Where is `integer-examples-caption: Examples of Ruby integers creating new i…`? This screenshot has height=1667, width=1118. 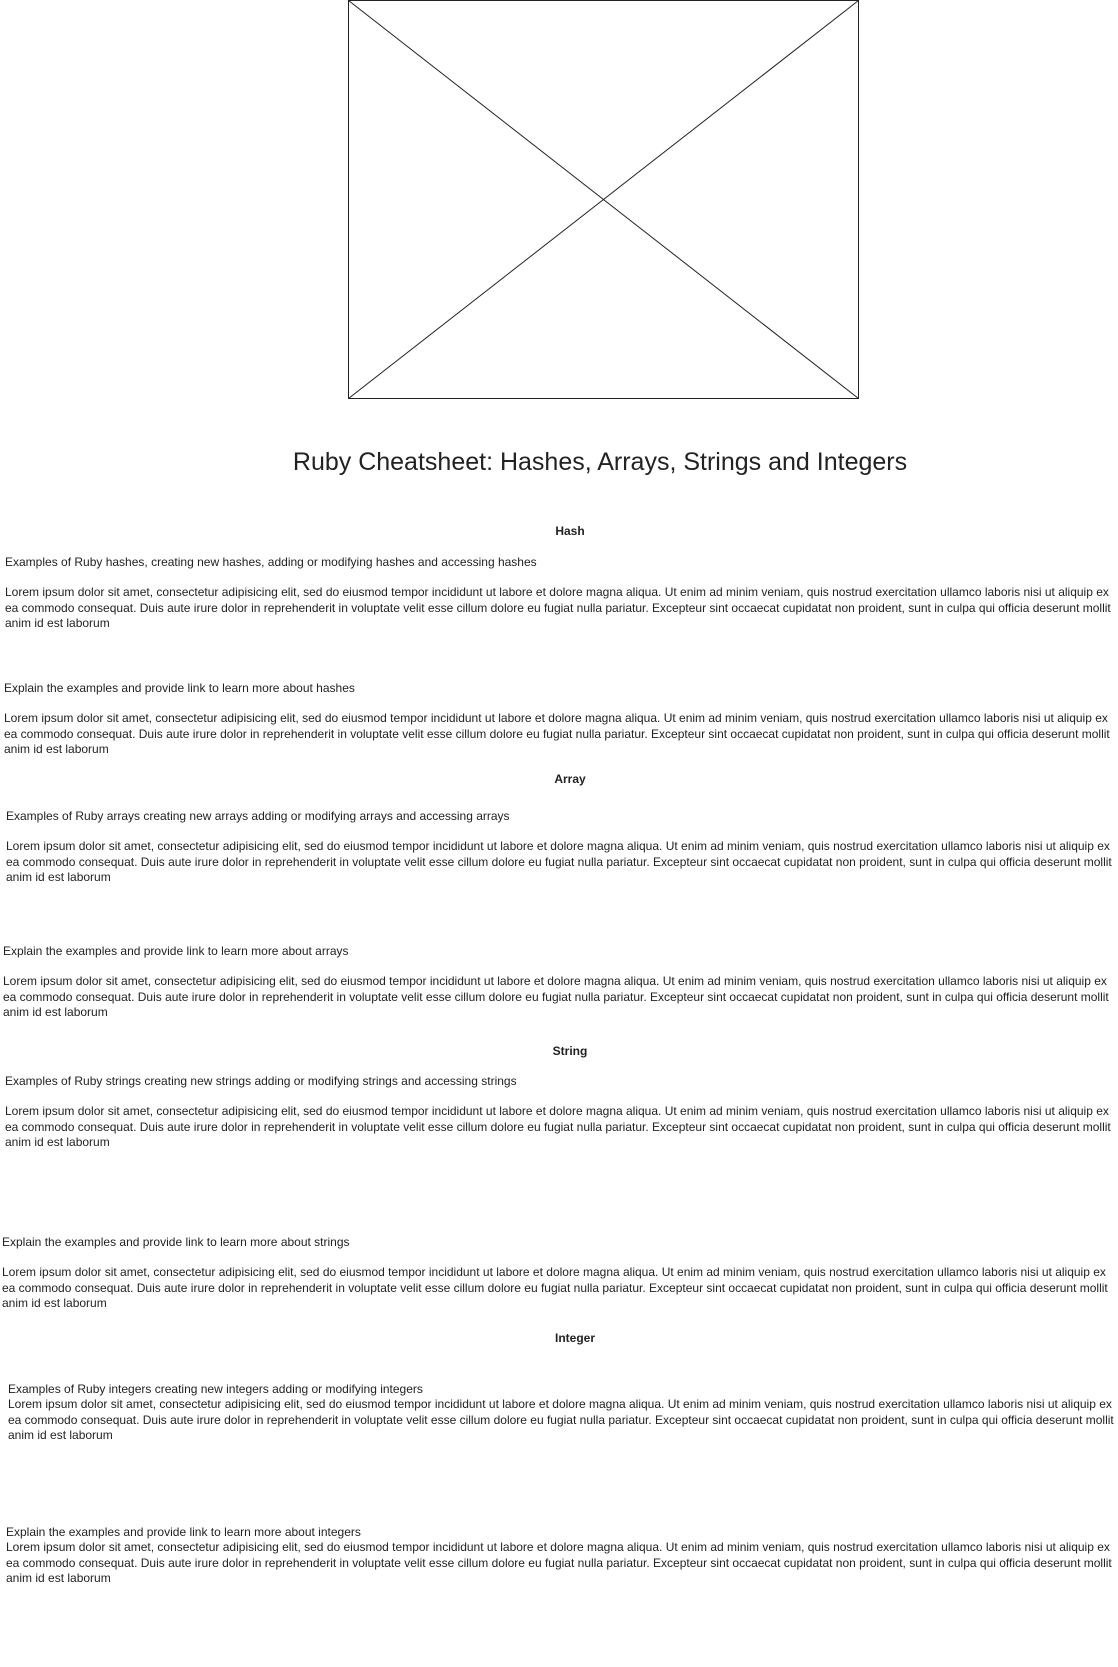 integer-examples-caption: Examples of Ruby integers creating new i… is located at coordinates (215, 1389).